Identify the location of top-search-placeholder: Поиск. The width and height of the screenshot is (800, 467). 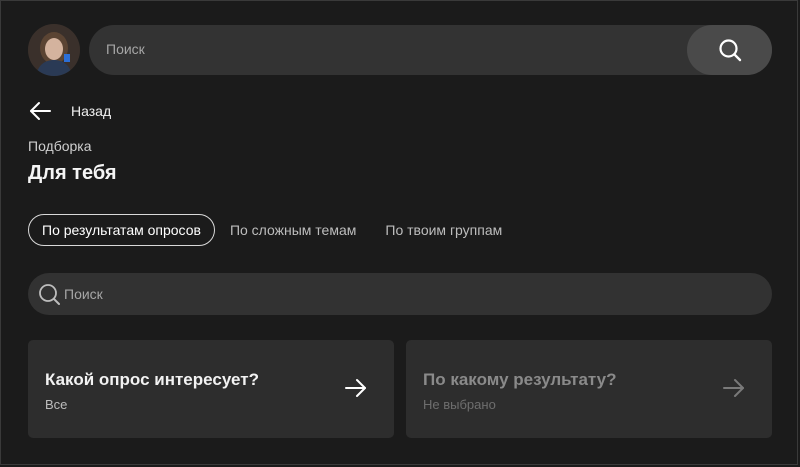
(125, 49).